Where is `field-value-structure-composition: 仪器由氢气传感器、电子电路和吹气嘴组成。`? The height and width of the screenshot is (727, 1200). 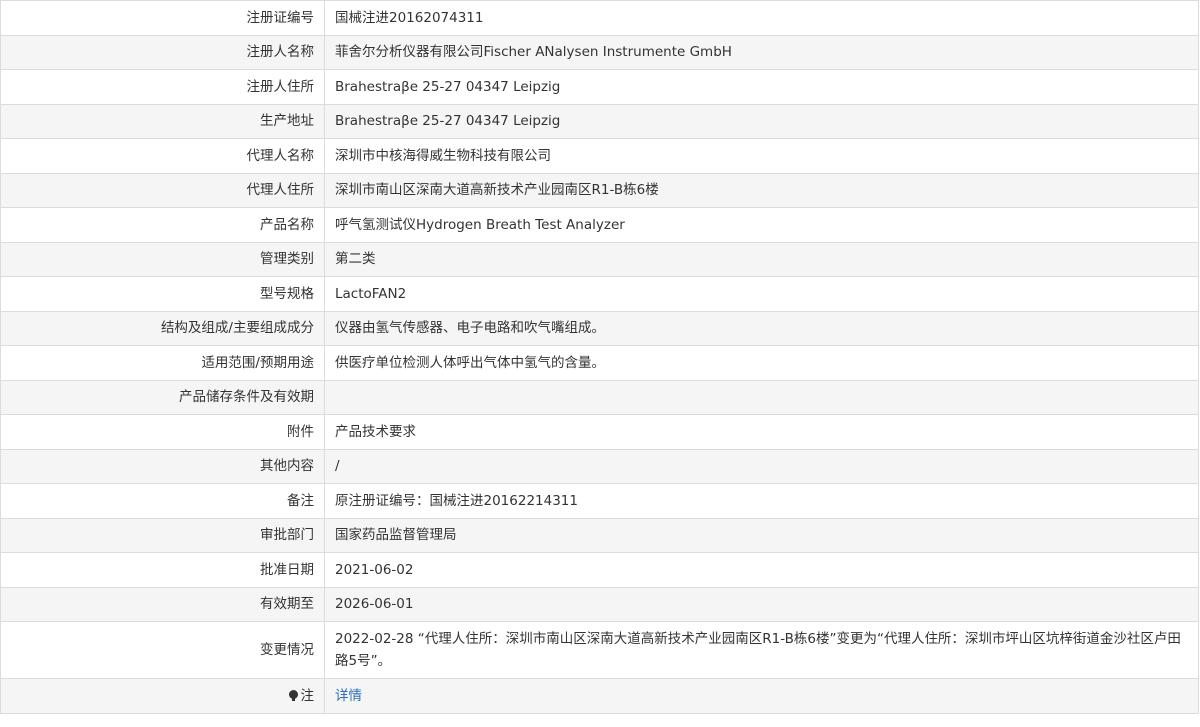
field-value-structure-composition: 仪器由氢气传感器、电子电路和吹气嘴组成。 is located at coordinates (761, 328).